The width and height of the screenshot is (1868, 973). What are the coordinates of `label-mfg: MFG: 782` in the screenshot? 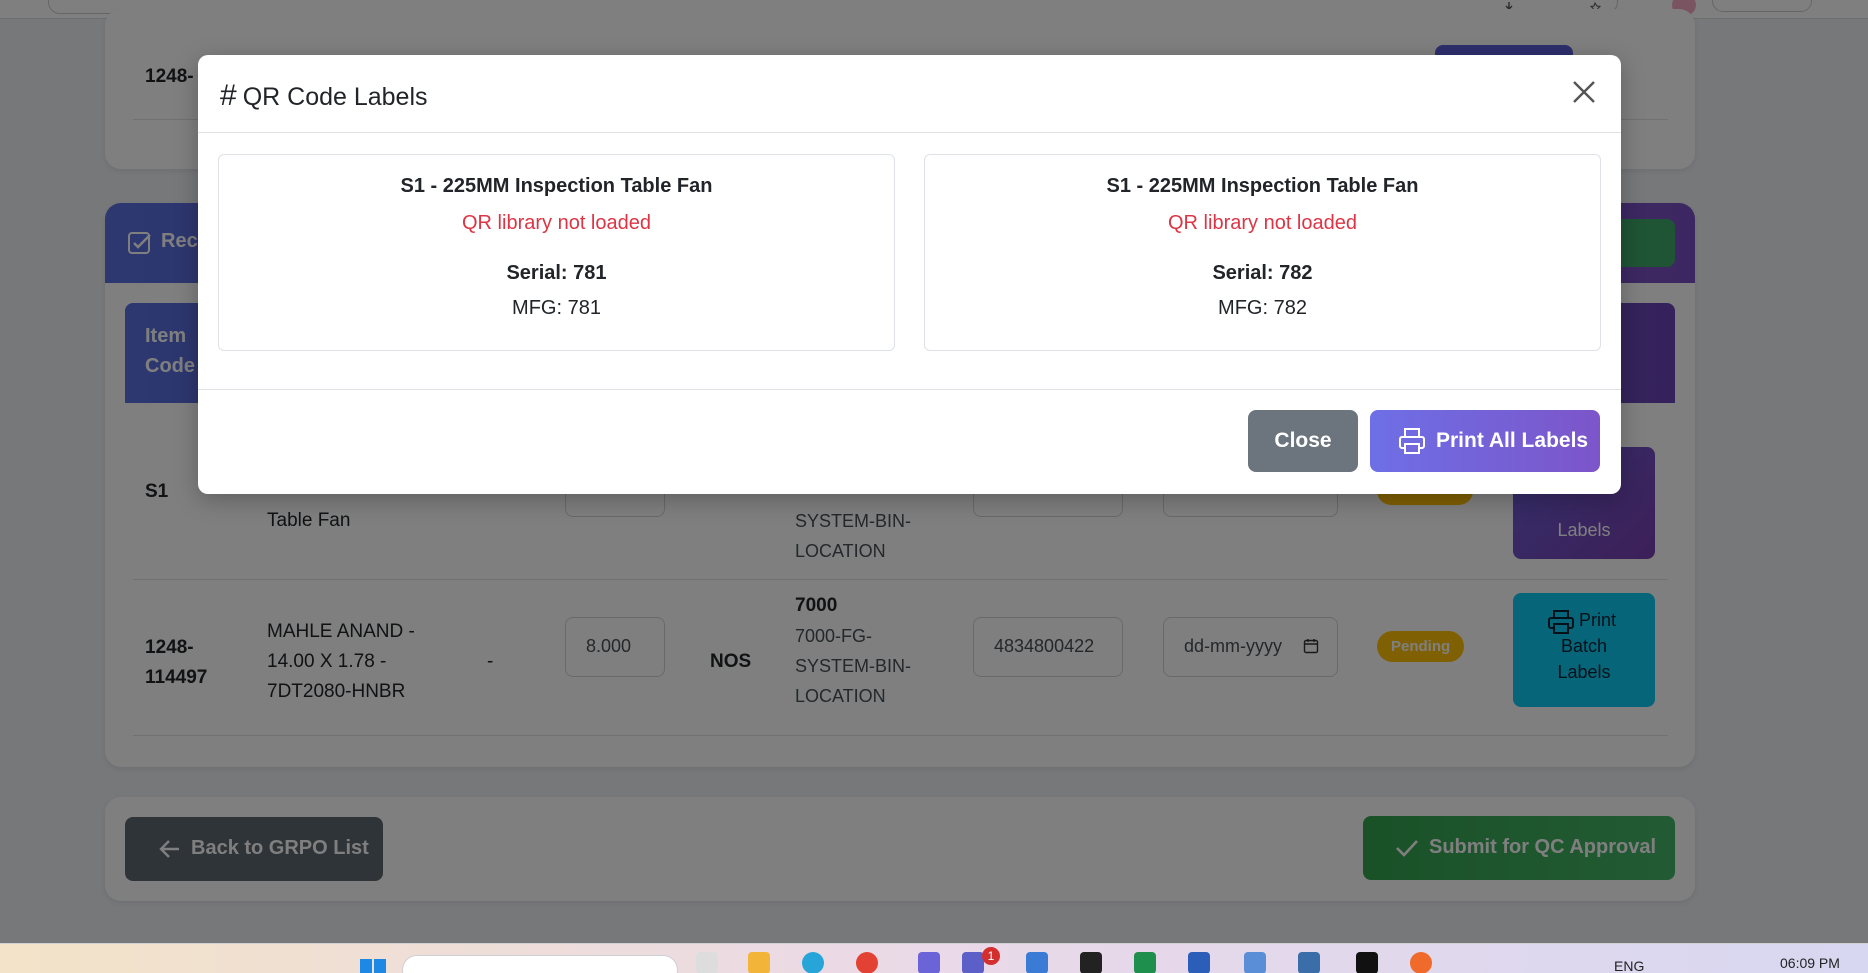 It's located at (1262, 308).